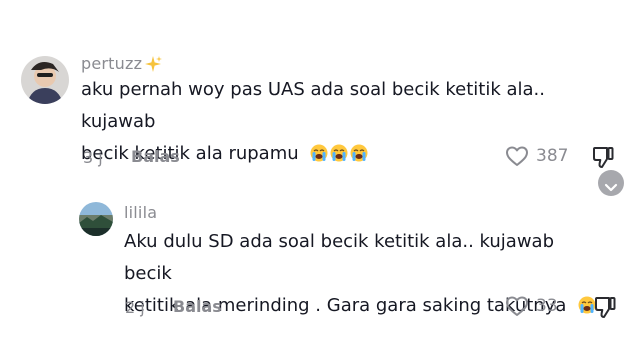 Image resolution: width=640 pixels, height=360 pixels. What do you see at coordinates (111, 63) in the screenshot?
I see `username: pertuzz` at bounding box center [111, 63].